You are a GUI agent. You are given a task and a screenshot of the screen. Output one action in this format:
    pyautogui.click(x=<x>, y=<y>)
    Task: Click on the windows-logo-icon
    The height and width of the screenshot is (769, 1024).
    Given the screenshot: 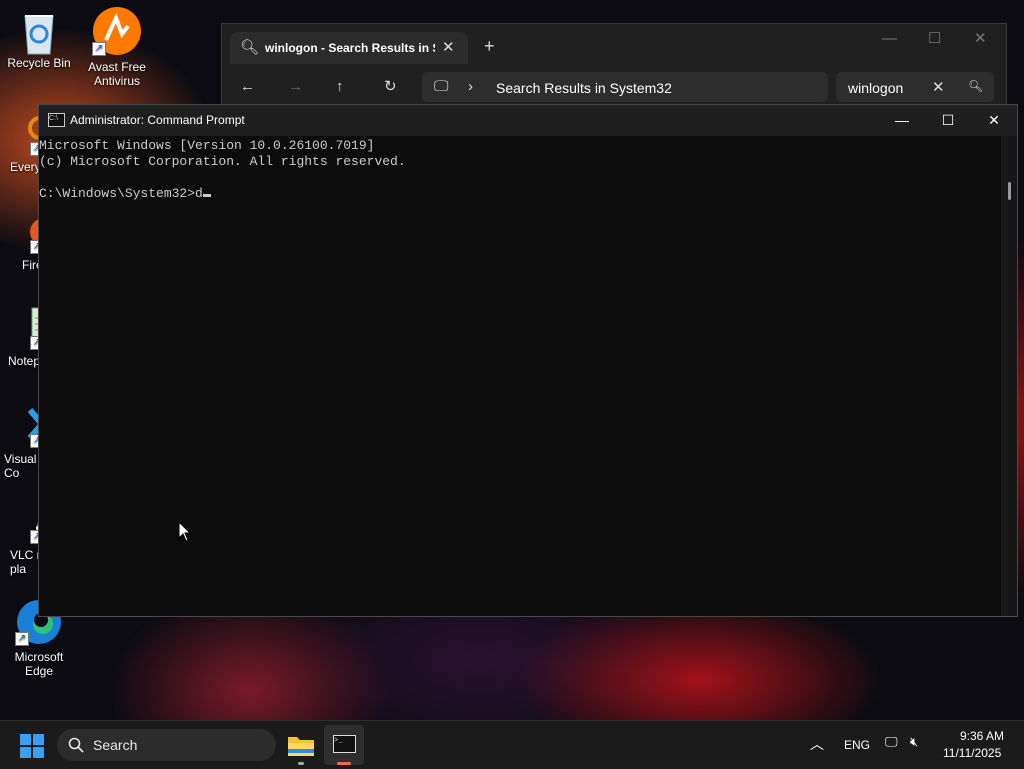 What is the action you would take?
    pyautogui.click(x=25, y=739)
    